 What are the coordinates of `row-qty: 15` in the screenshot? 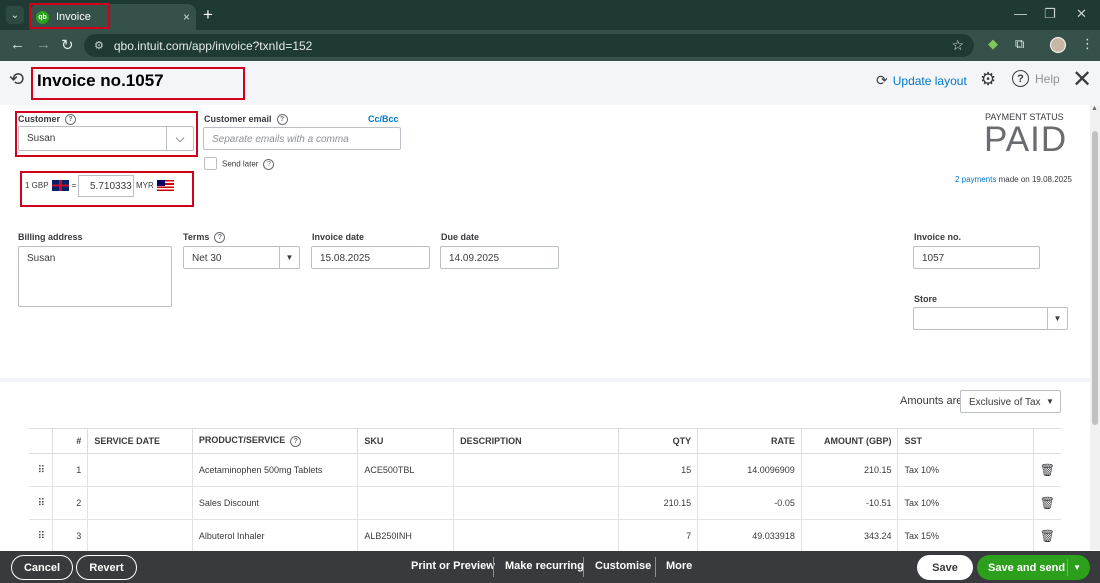 It's located at (658, 470).